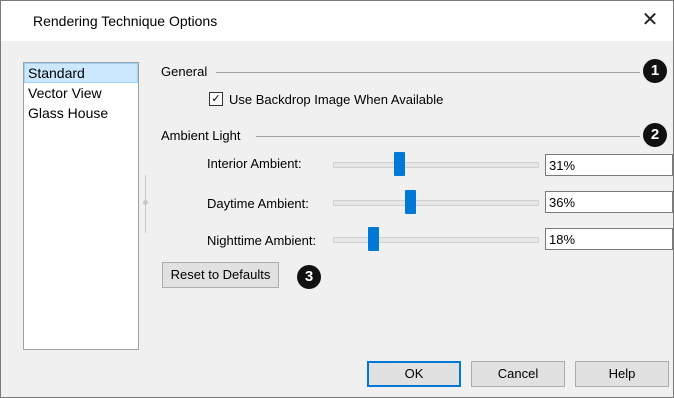  I want to click on ambient-group-label: Ambient Light, so click(201, 135).